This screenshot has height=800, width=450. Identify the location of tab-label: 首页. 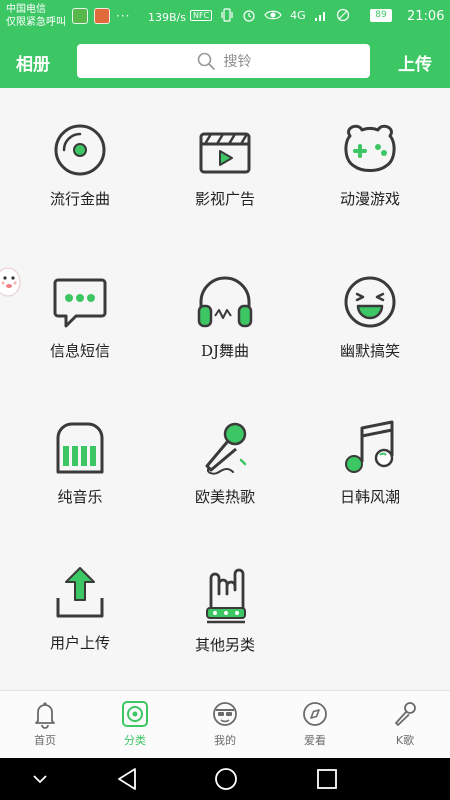
(45, 740).